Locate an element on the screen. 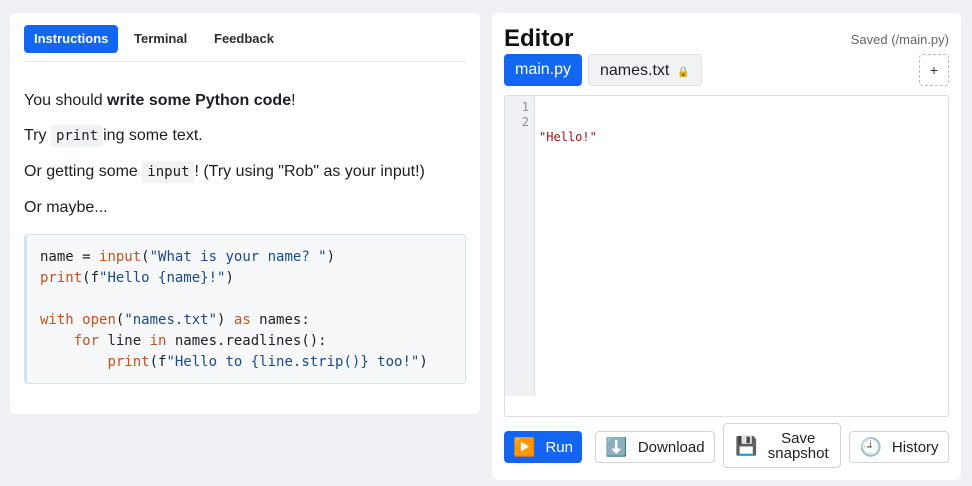 The height and width of the screenshot is (486, 972). instruction-line-2: Try print ing some text. is located at coordinates (113, 136).